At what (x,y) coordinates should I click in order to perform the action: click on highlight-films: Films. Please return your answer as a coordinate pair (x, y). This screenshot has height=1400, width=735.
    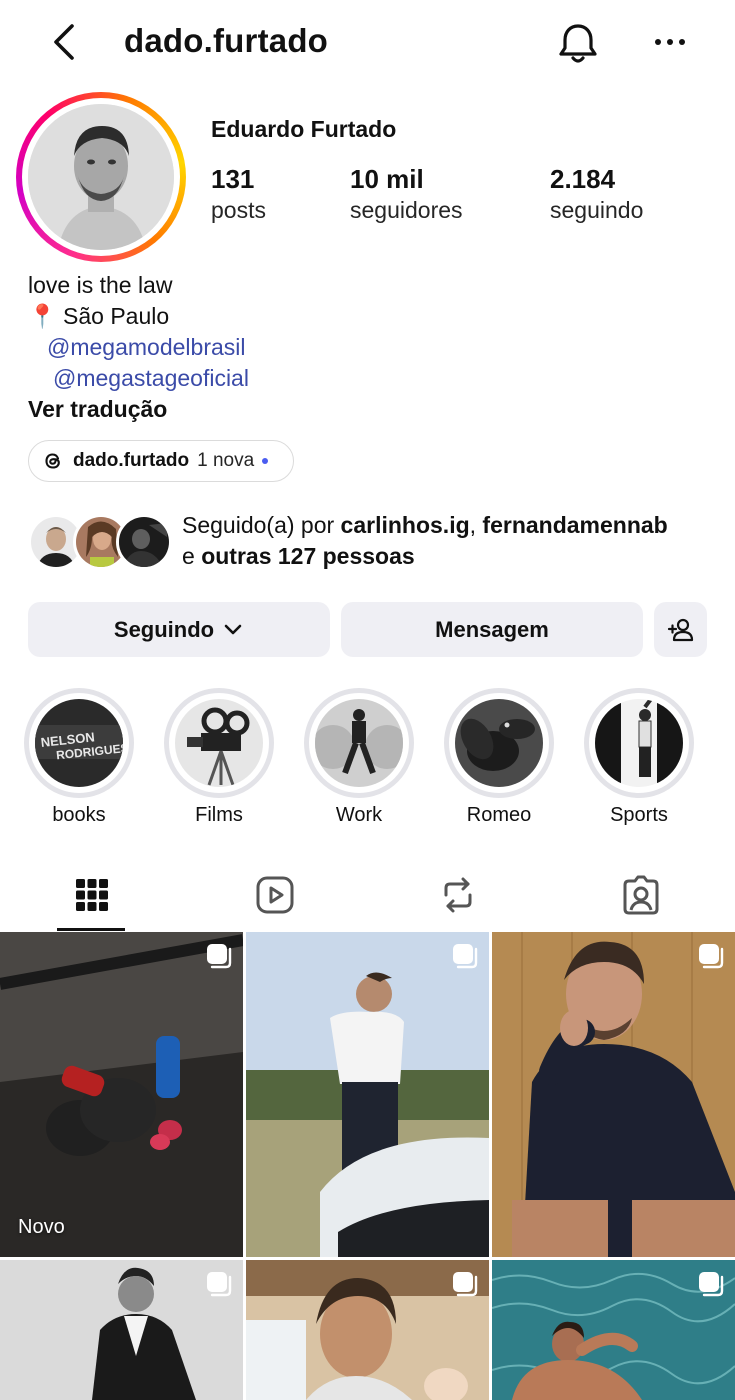
    Looking at the image, I should click on (219, 757).